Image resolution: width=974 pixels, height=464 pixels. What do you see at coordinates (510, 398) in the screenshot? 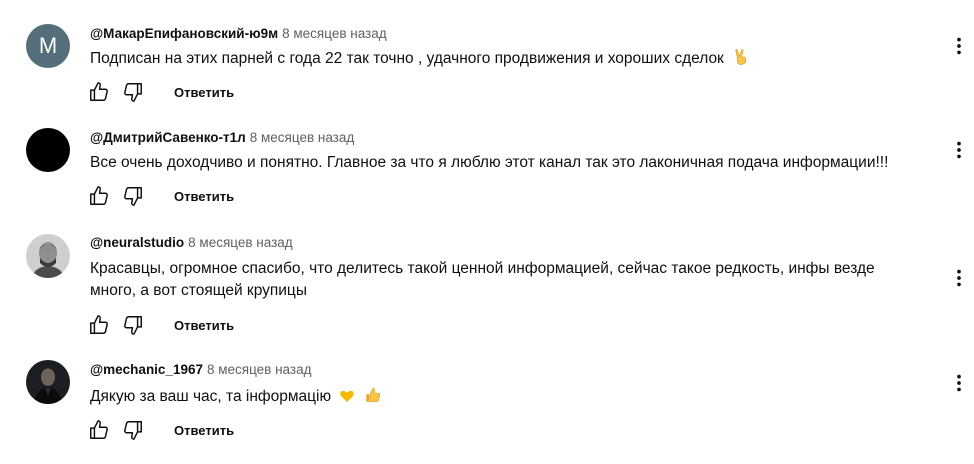
I see `comment-text: Дякую за ваш час, та інформацію` at bounding box center [510, 398].